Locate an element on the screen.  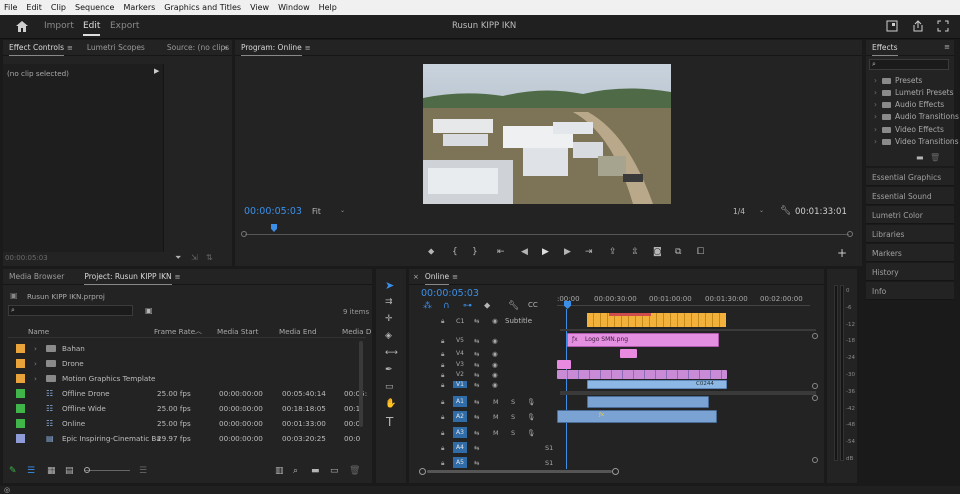
effects-title: Effects is located at coordinates (885, 49).